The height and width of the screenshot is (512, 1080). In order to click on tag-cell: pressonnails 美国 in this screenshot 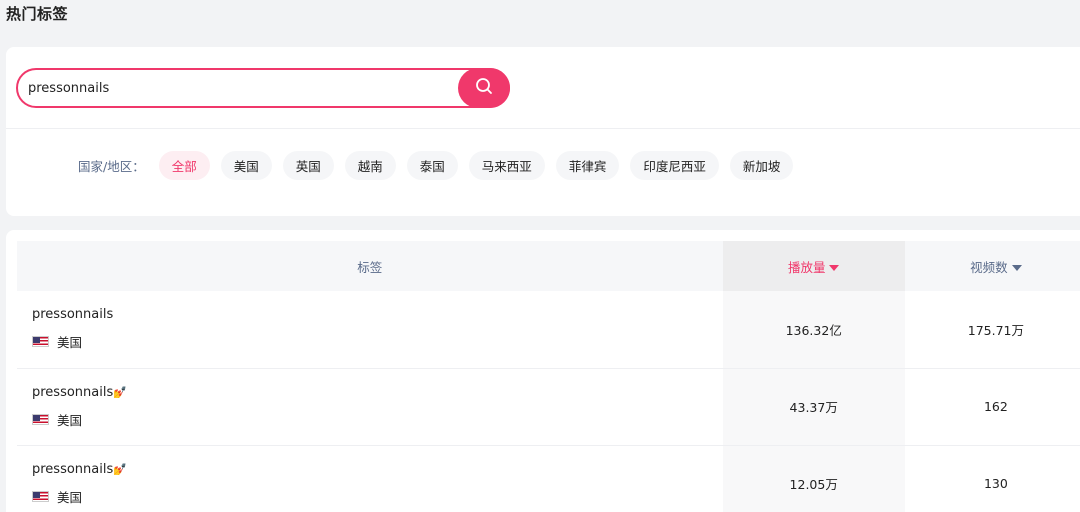, I will do `click(370, 330)`.